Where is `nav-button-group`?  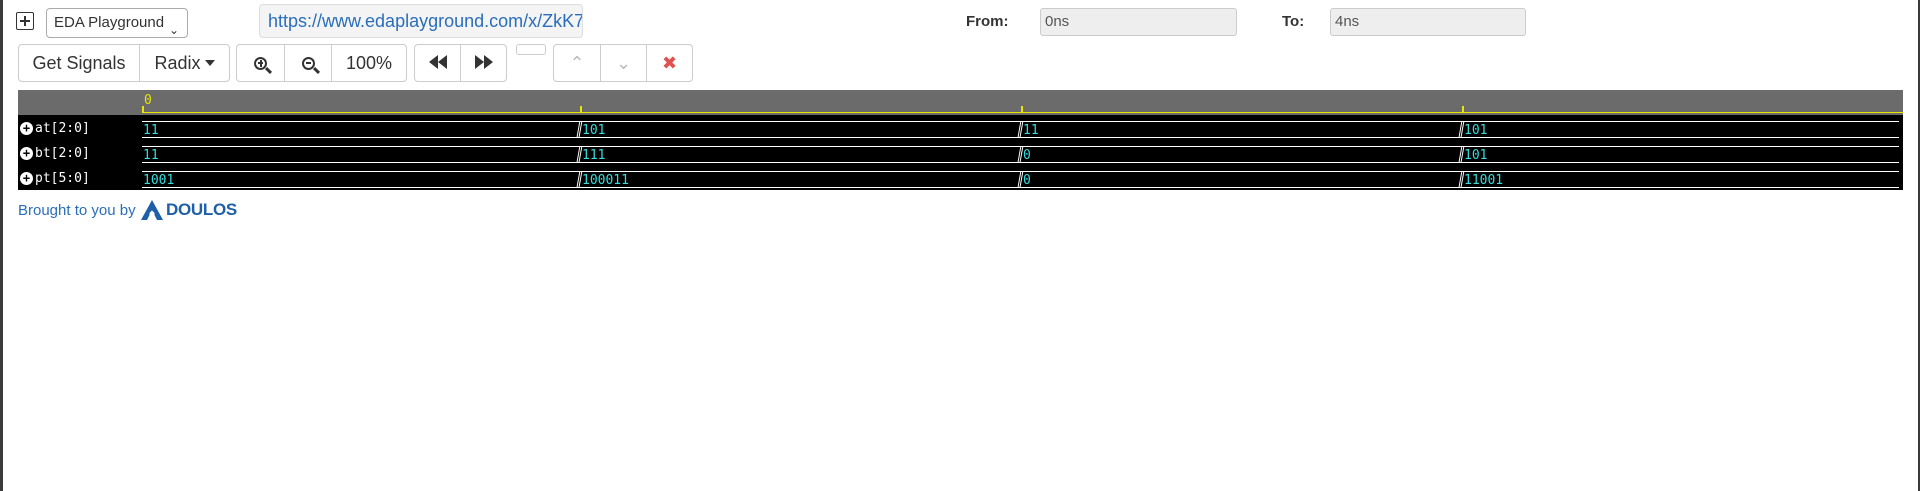
nav-button-group is located at coordinates (460, 63).